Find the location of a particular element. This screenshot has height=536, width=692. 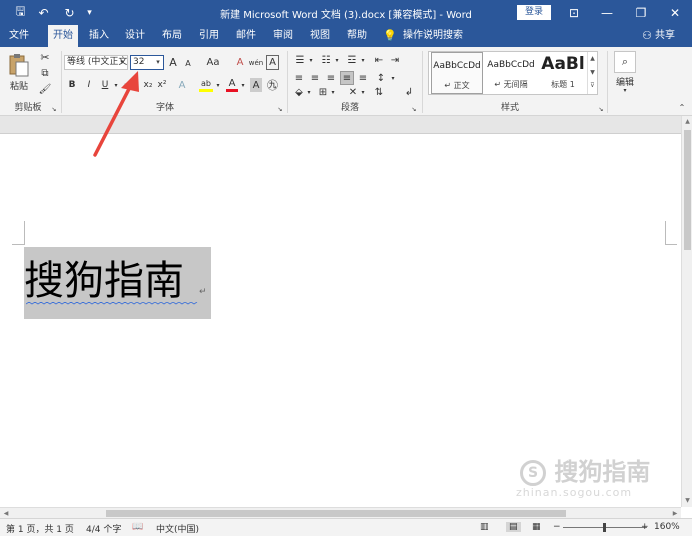

superscript-button: x² is located at coordinates (162, 85).